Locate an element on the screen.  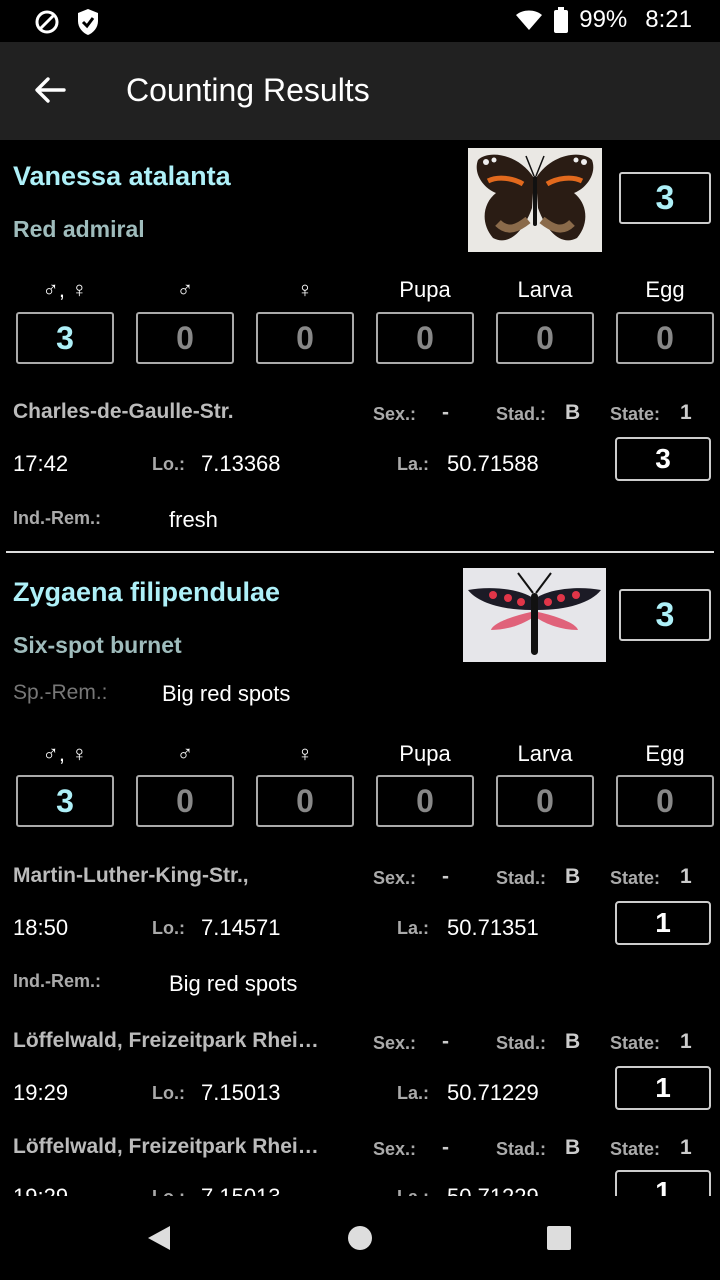
record-count: 3 is located at coordinates (663, 459).